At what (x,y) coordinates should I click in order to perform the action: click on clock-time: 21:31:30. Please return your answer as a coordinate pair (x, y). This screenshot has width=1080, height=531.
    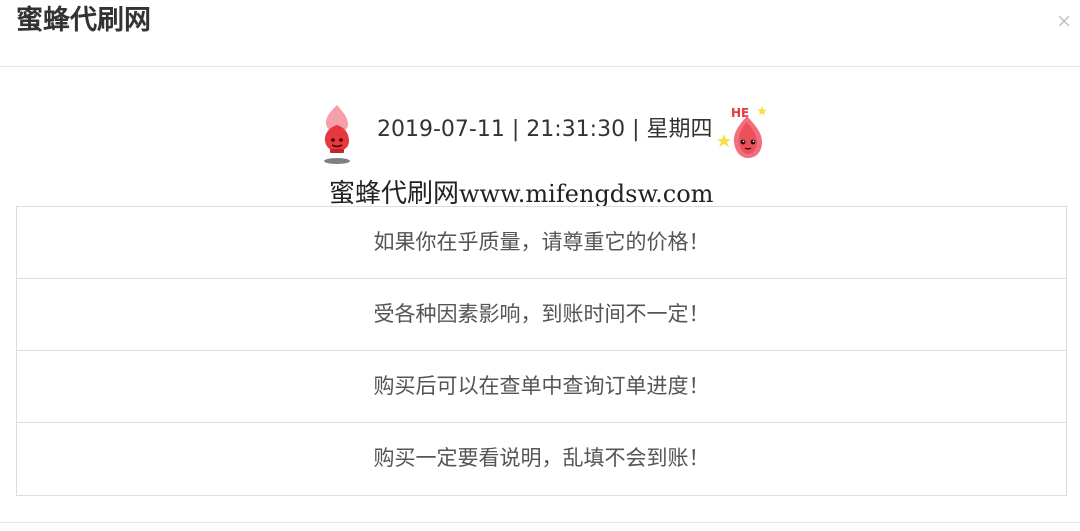
    Looking at the image, I should click on (576, 129).